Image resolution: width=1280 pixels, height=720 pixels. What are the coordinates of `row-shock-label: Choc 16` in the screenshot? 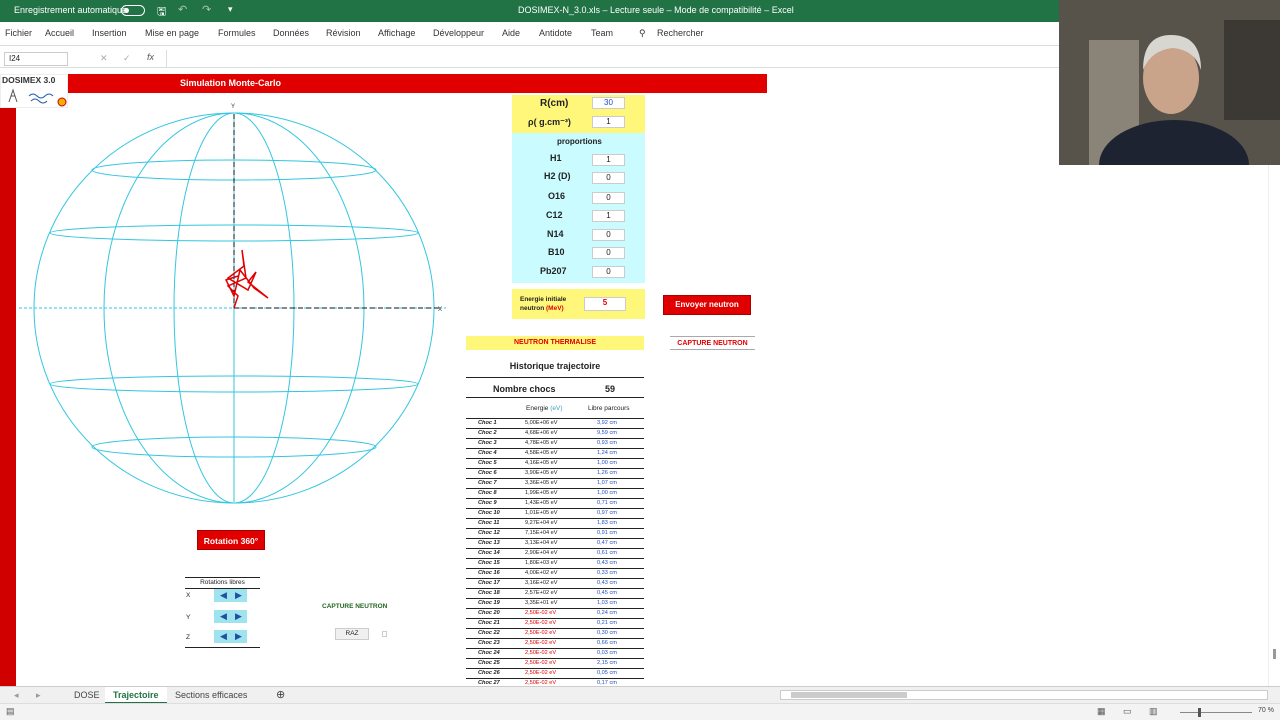 It's located at (489, 573).